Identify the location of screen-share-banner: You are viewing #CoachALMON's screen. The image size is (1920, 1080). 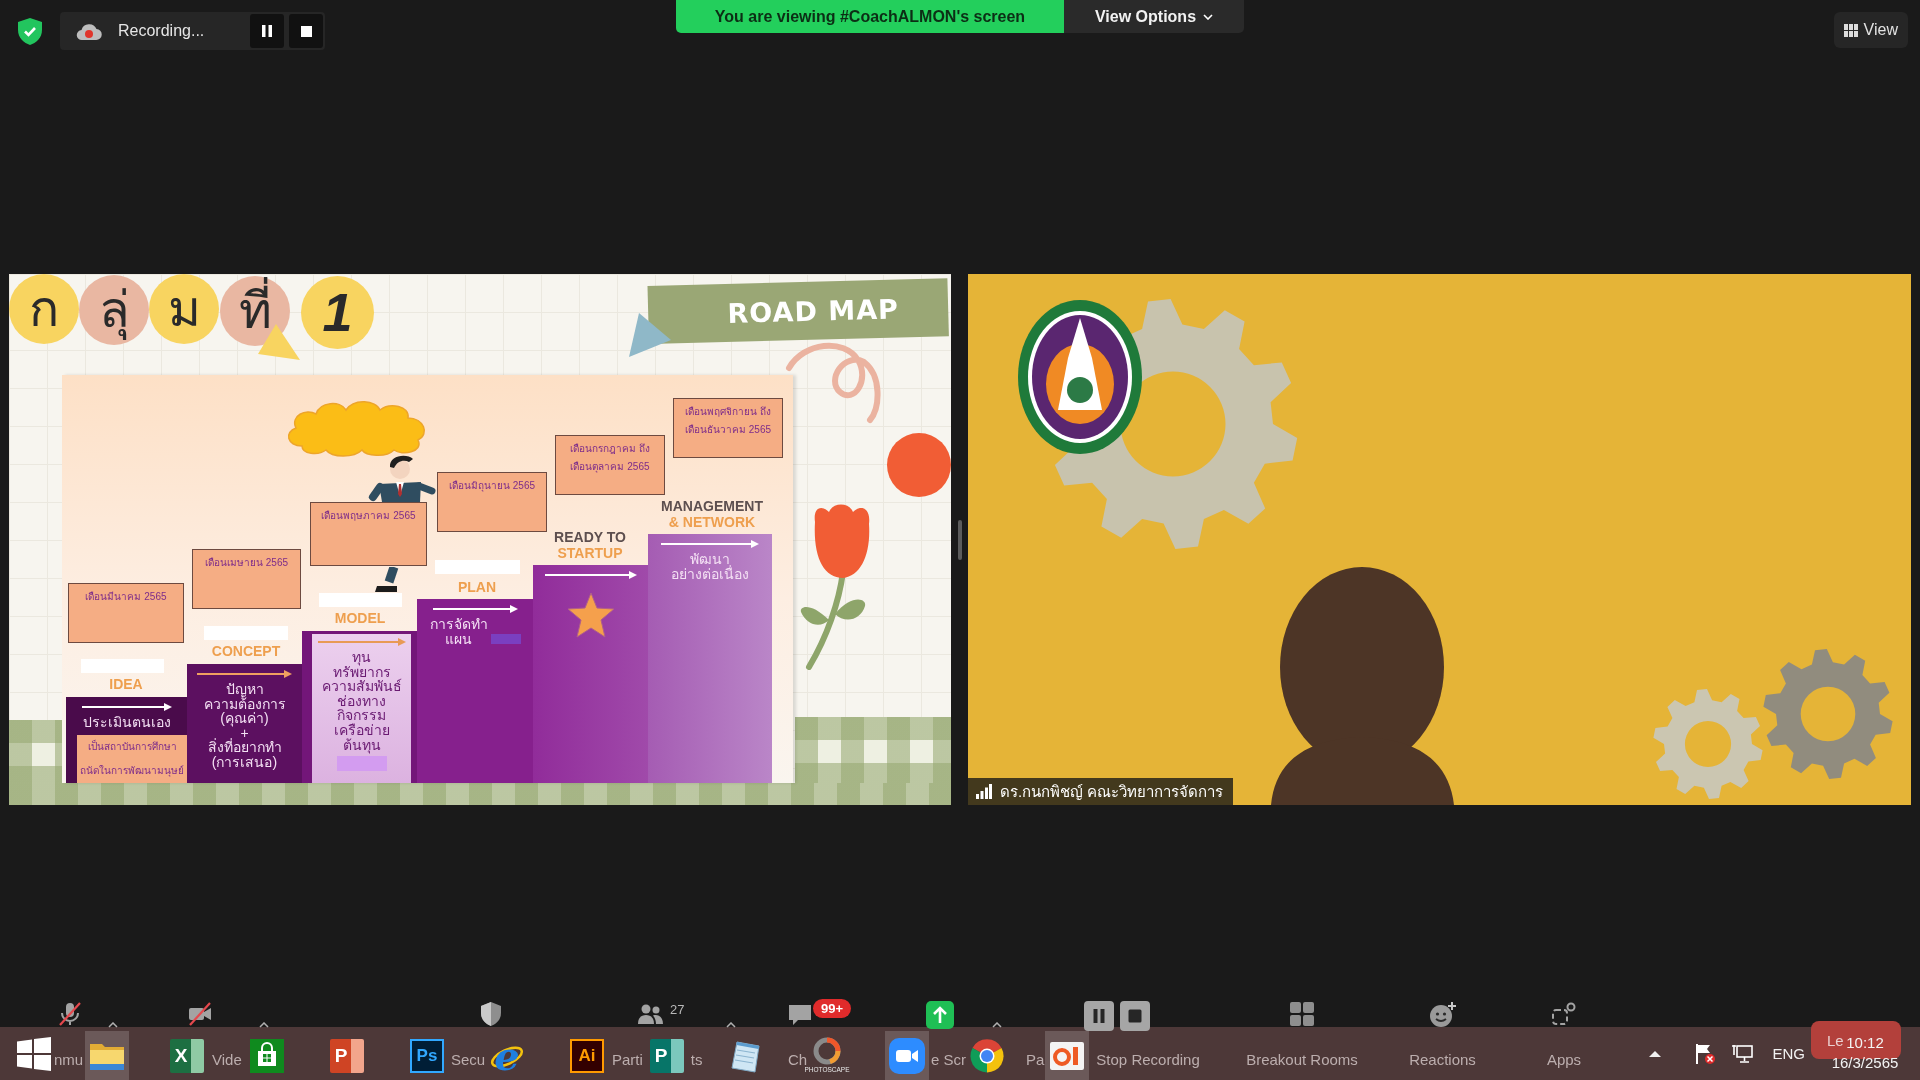
(870, 16).